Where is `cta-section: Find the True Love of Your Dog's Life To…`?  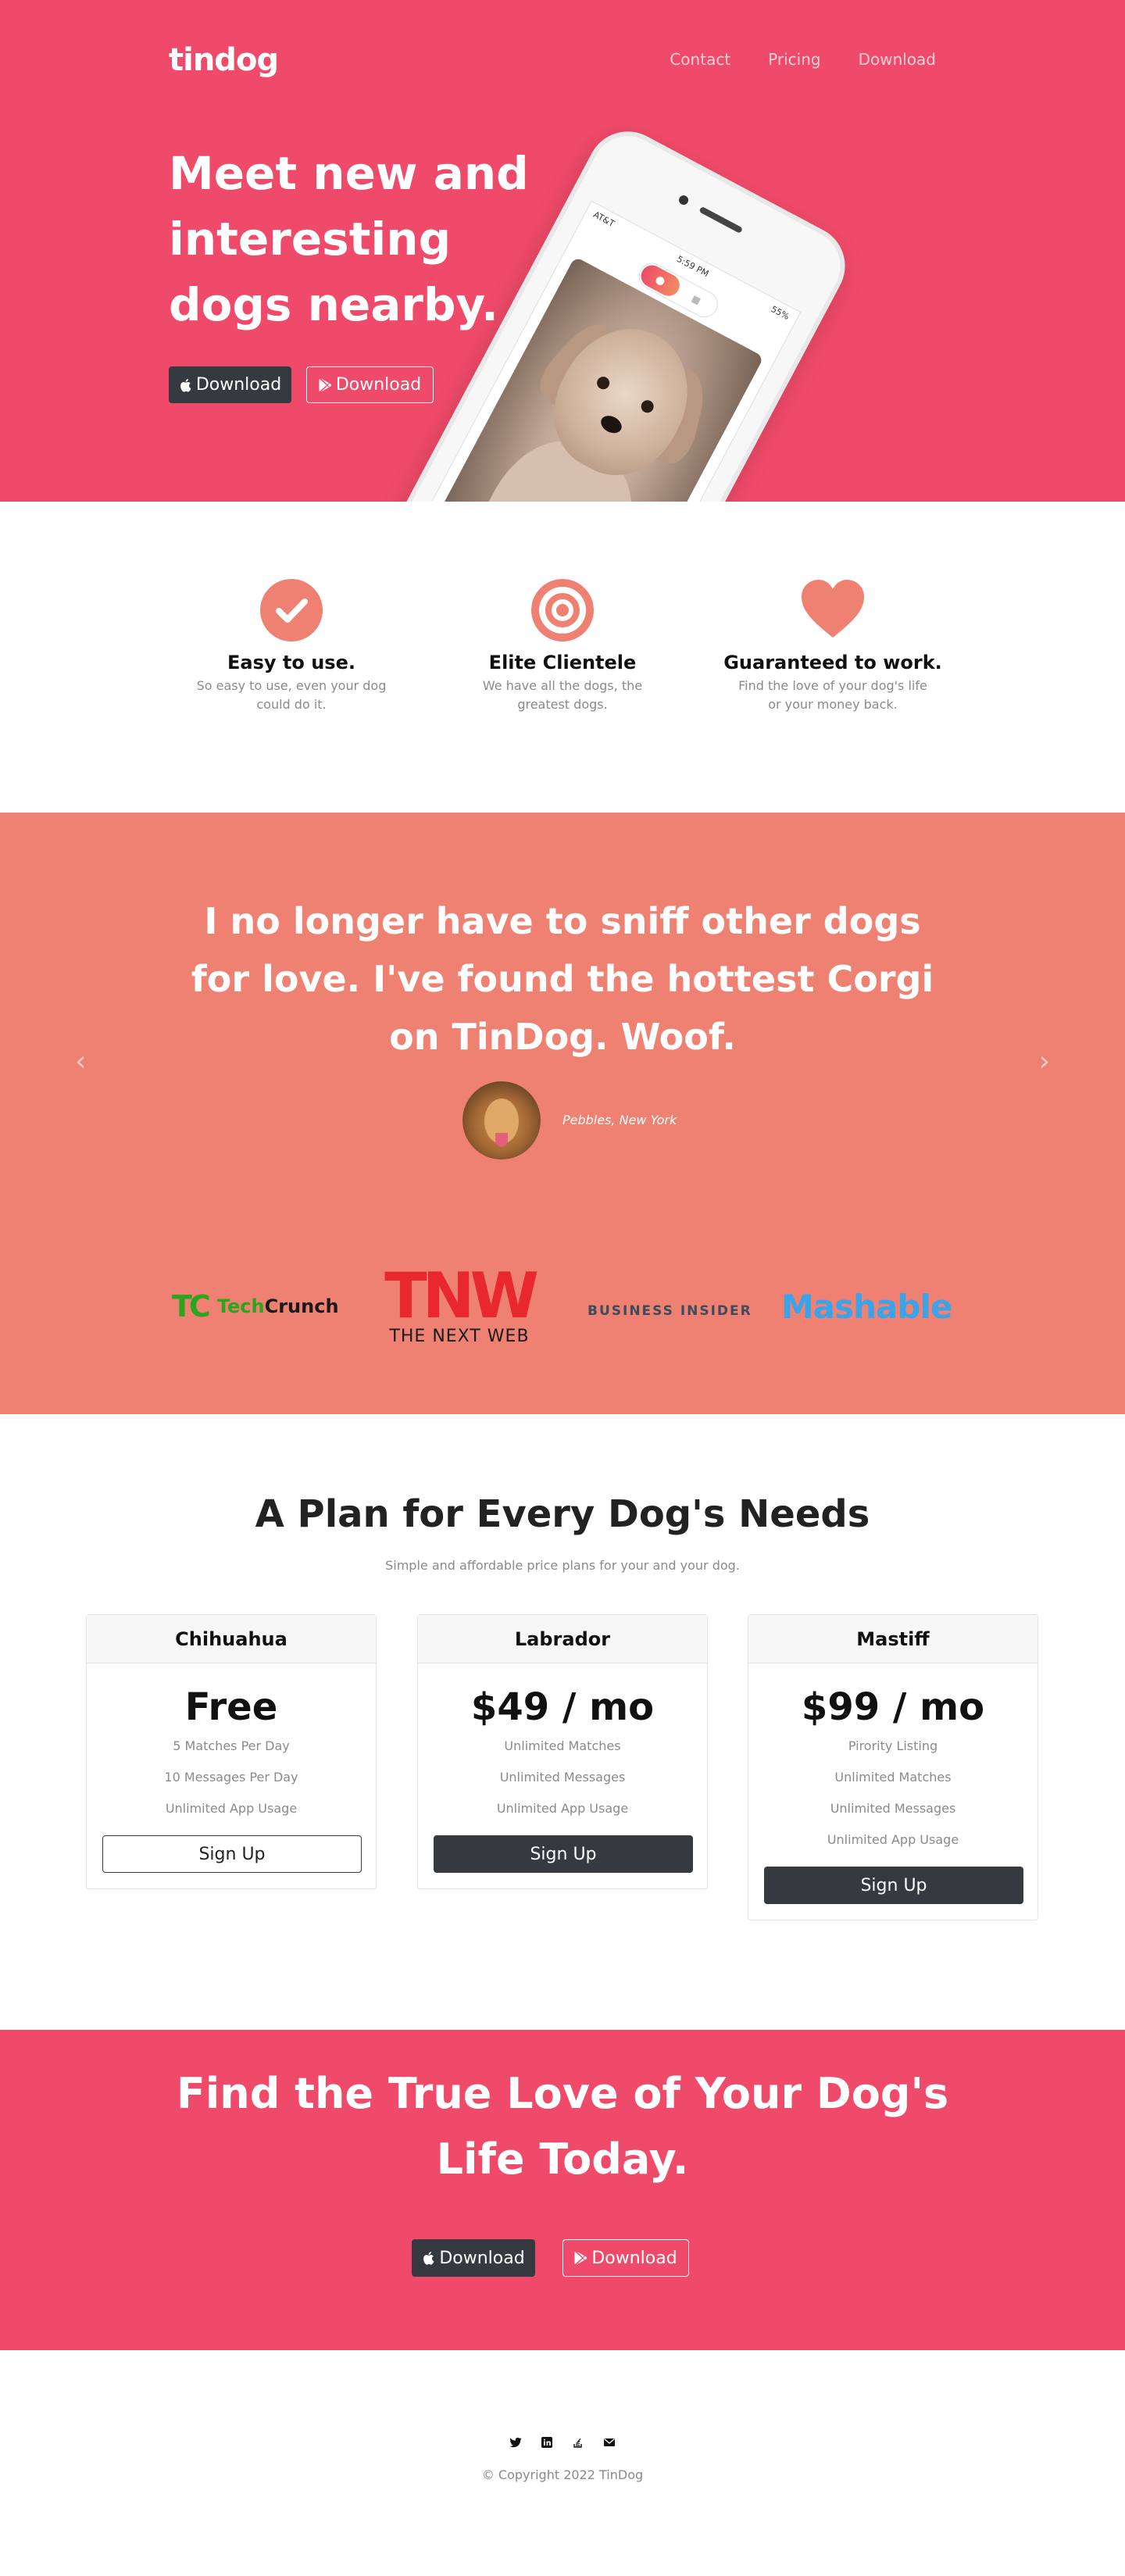 cta-section: Find the True Love of Your Dog's Life To… is located at coordinates (562, 2190).